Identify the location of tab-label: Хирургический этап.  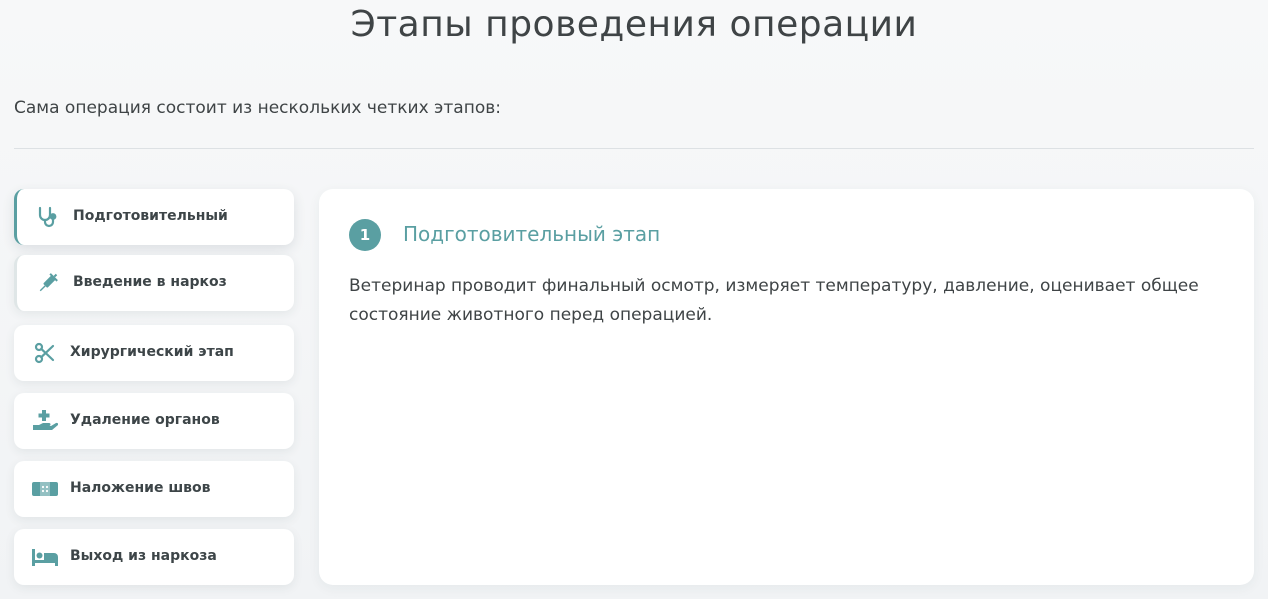
(152, 352).